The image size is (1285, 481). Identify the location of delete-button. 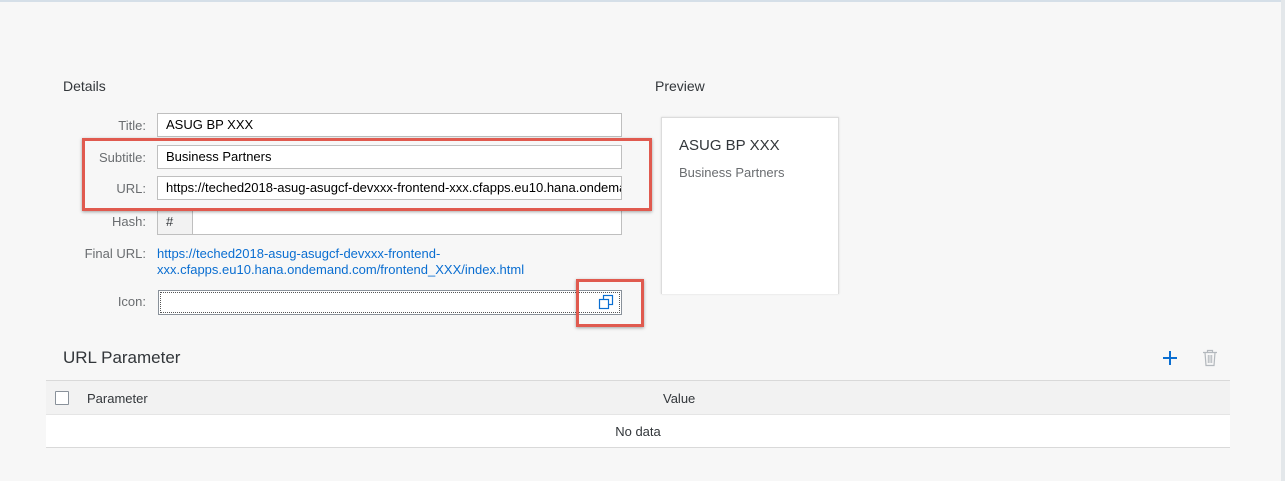
(1210, 358).